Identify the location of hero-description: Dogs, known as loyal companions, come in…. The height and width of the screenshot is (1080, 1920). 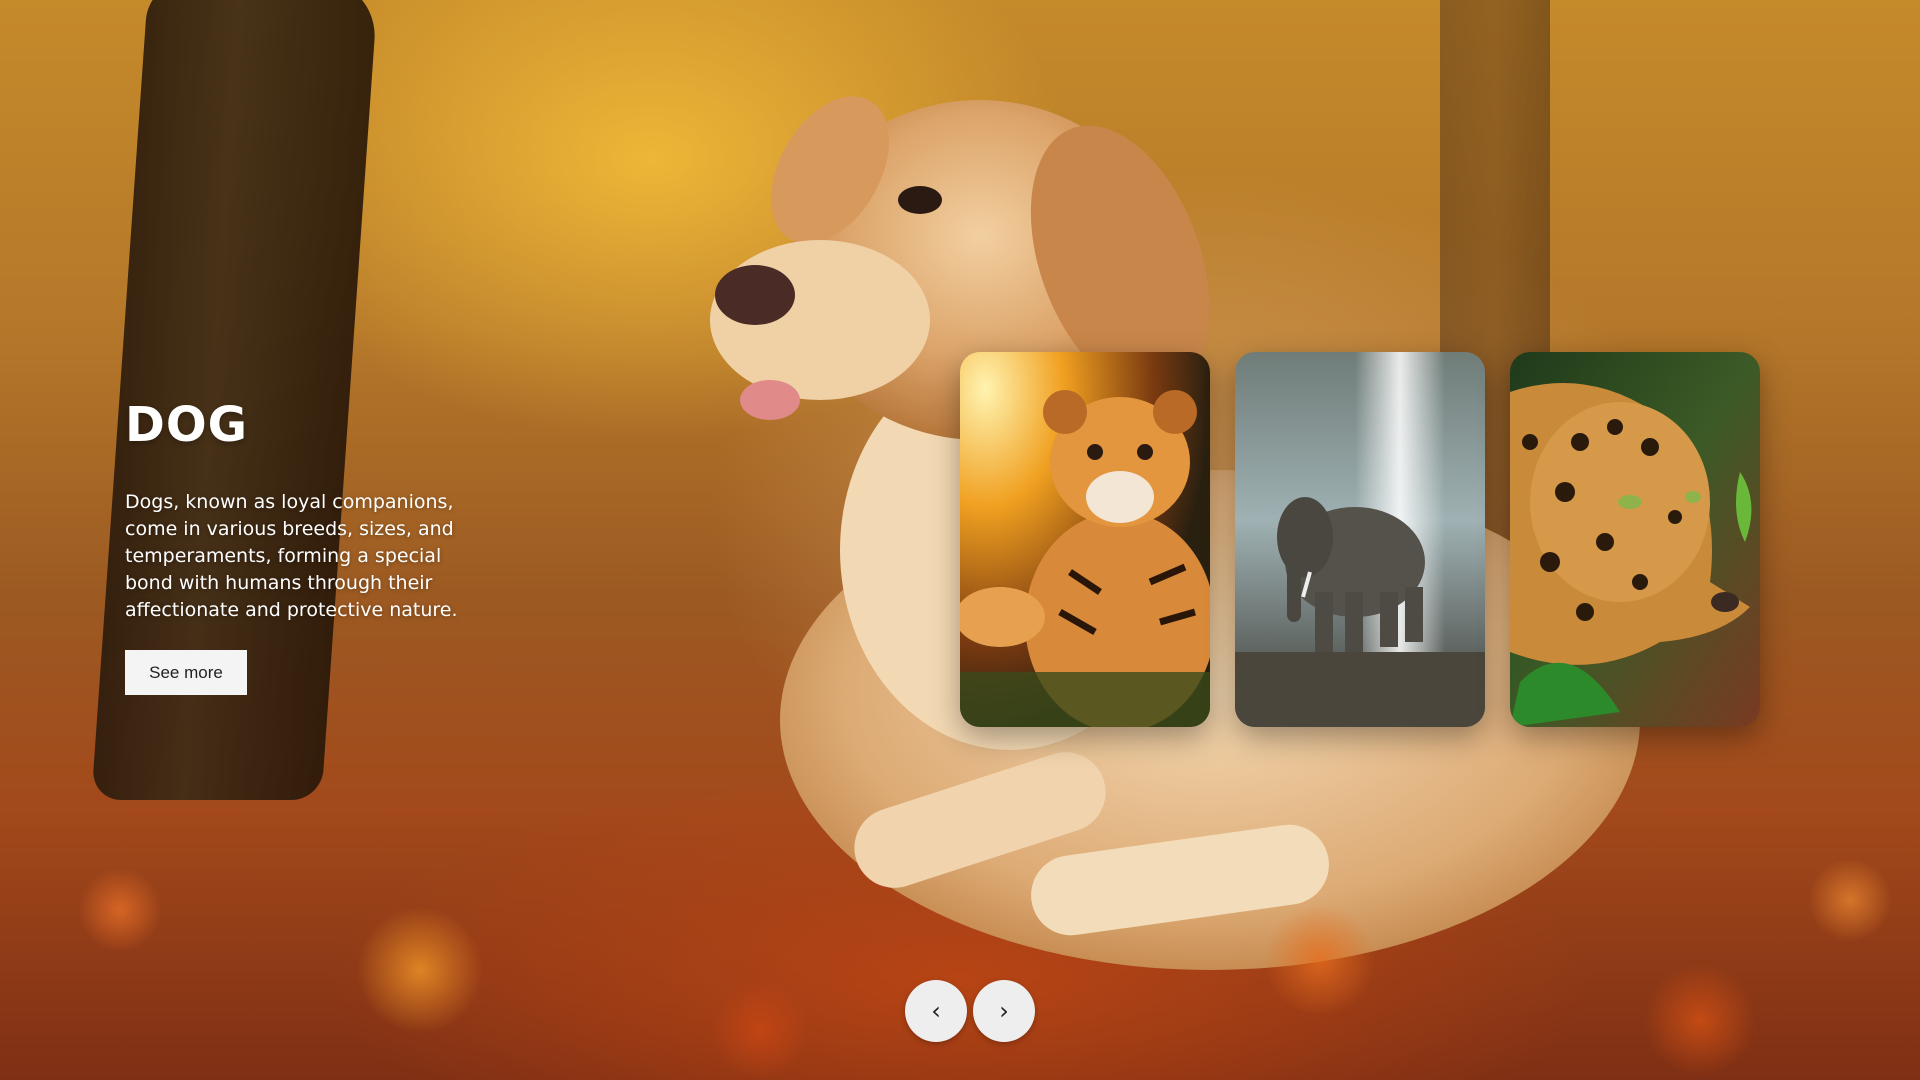
(291, 556).